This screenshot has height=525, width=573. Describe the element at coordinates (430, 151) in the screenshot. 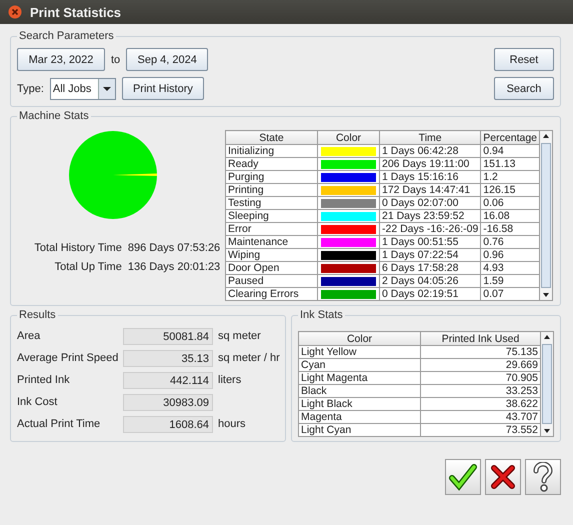

I see `table-cell: 1 Days 06:42:28` at that location.